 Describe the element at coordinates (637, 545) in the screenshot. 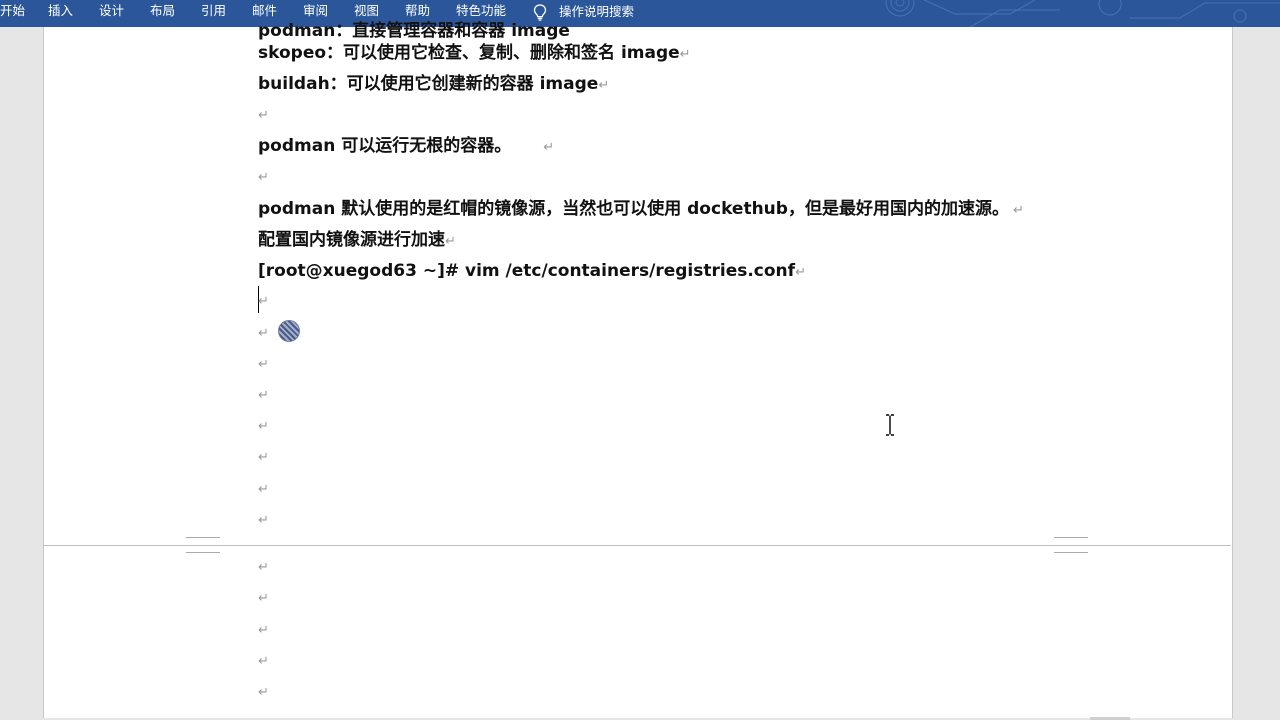

I see `page-break-line` at that location.